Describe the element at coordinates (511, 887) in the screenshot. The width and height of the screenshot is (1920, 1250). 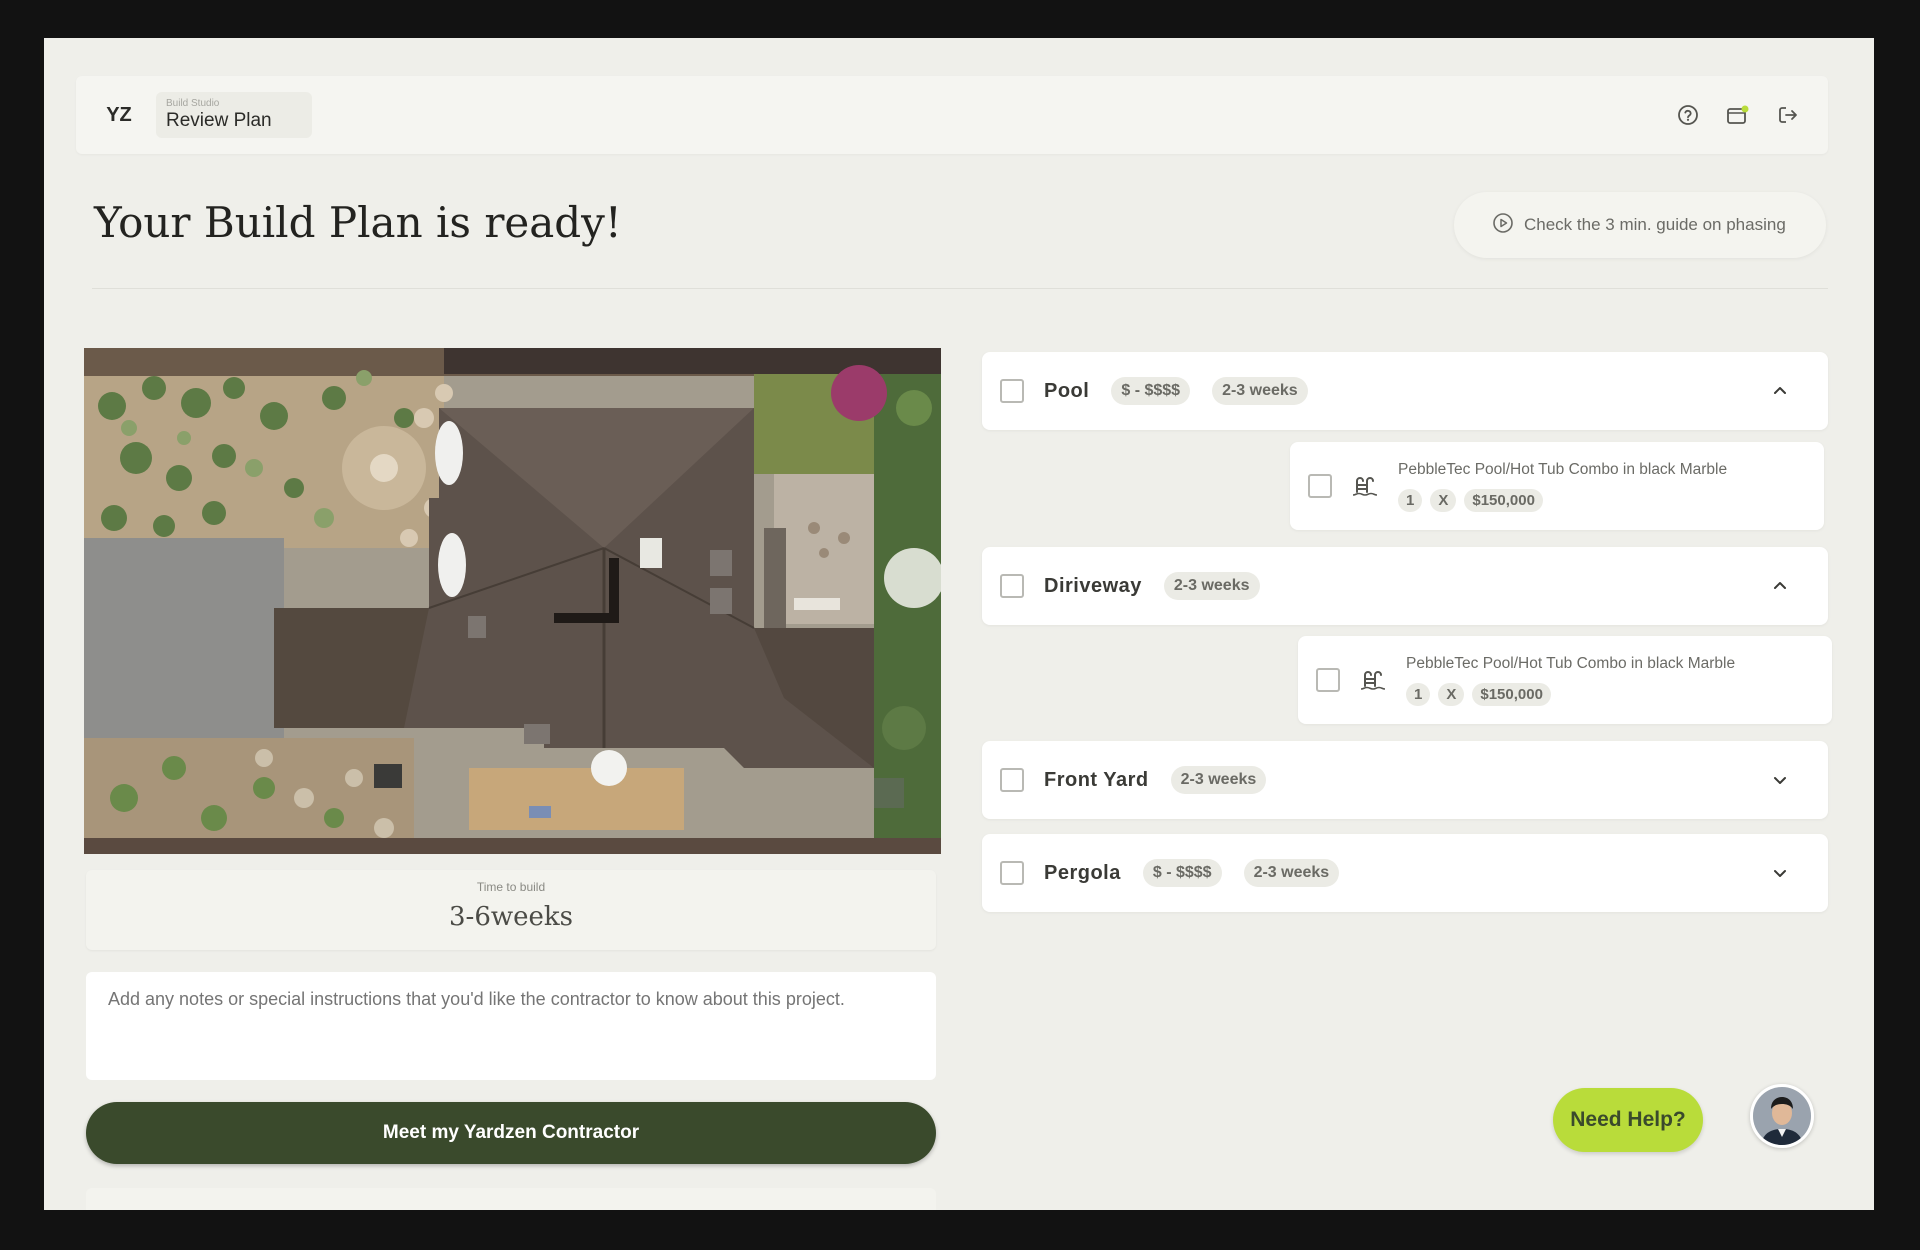
I see `time-to-build-label: Time to build` at that location.